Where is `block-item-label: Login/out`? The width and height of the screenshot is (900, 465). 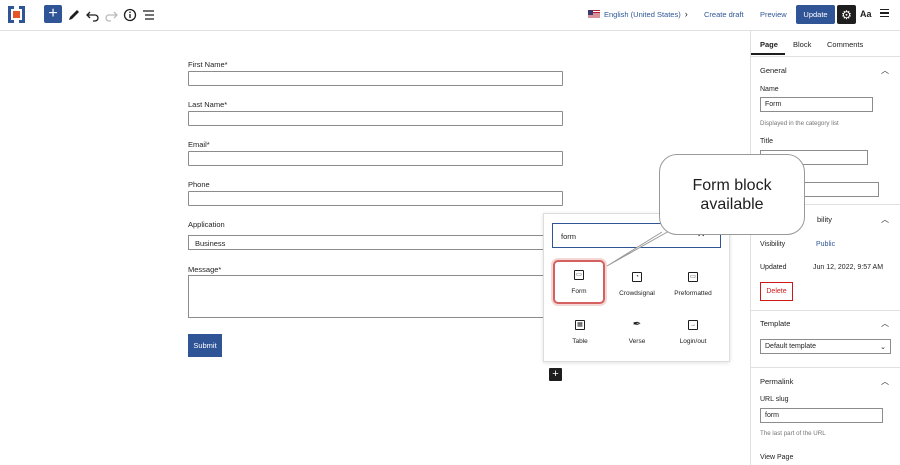
block-item-label: Login/out is located at coordinates (693, 341).